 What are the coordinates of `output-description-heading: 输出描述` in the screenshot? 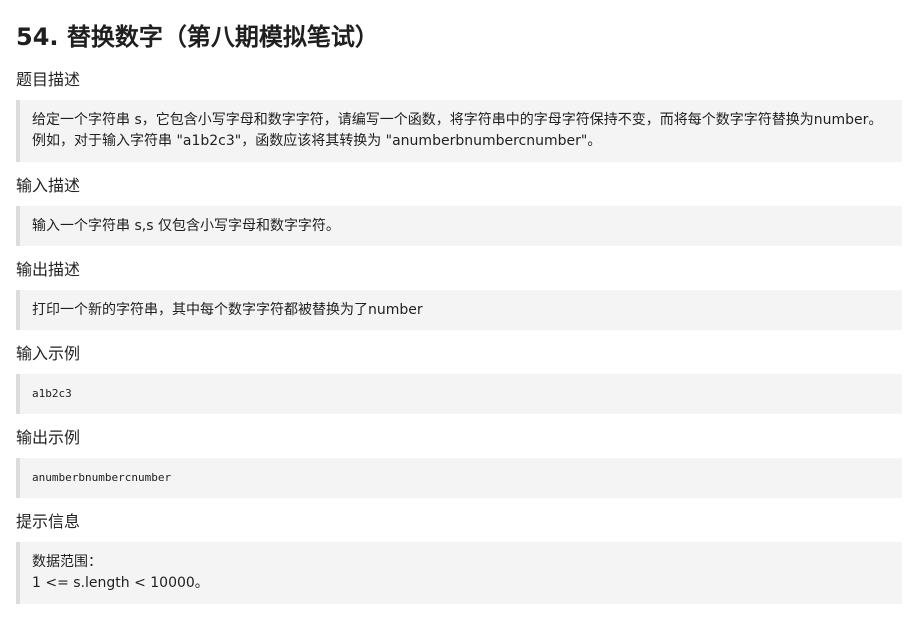 It's located at (48, 269).